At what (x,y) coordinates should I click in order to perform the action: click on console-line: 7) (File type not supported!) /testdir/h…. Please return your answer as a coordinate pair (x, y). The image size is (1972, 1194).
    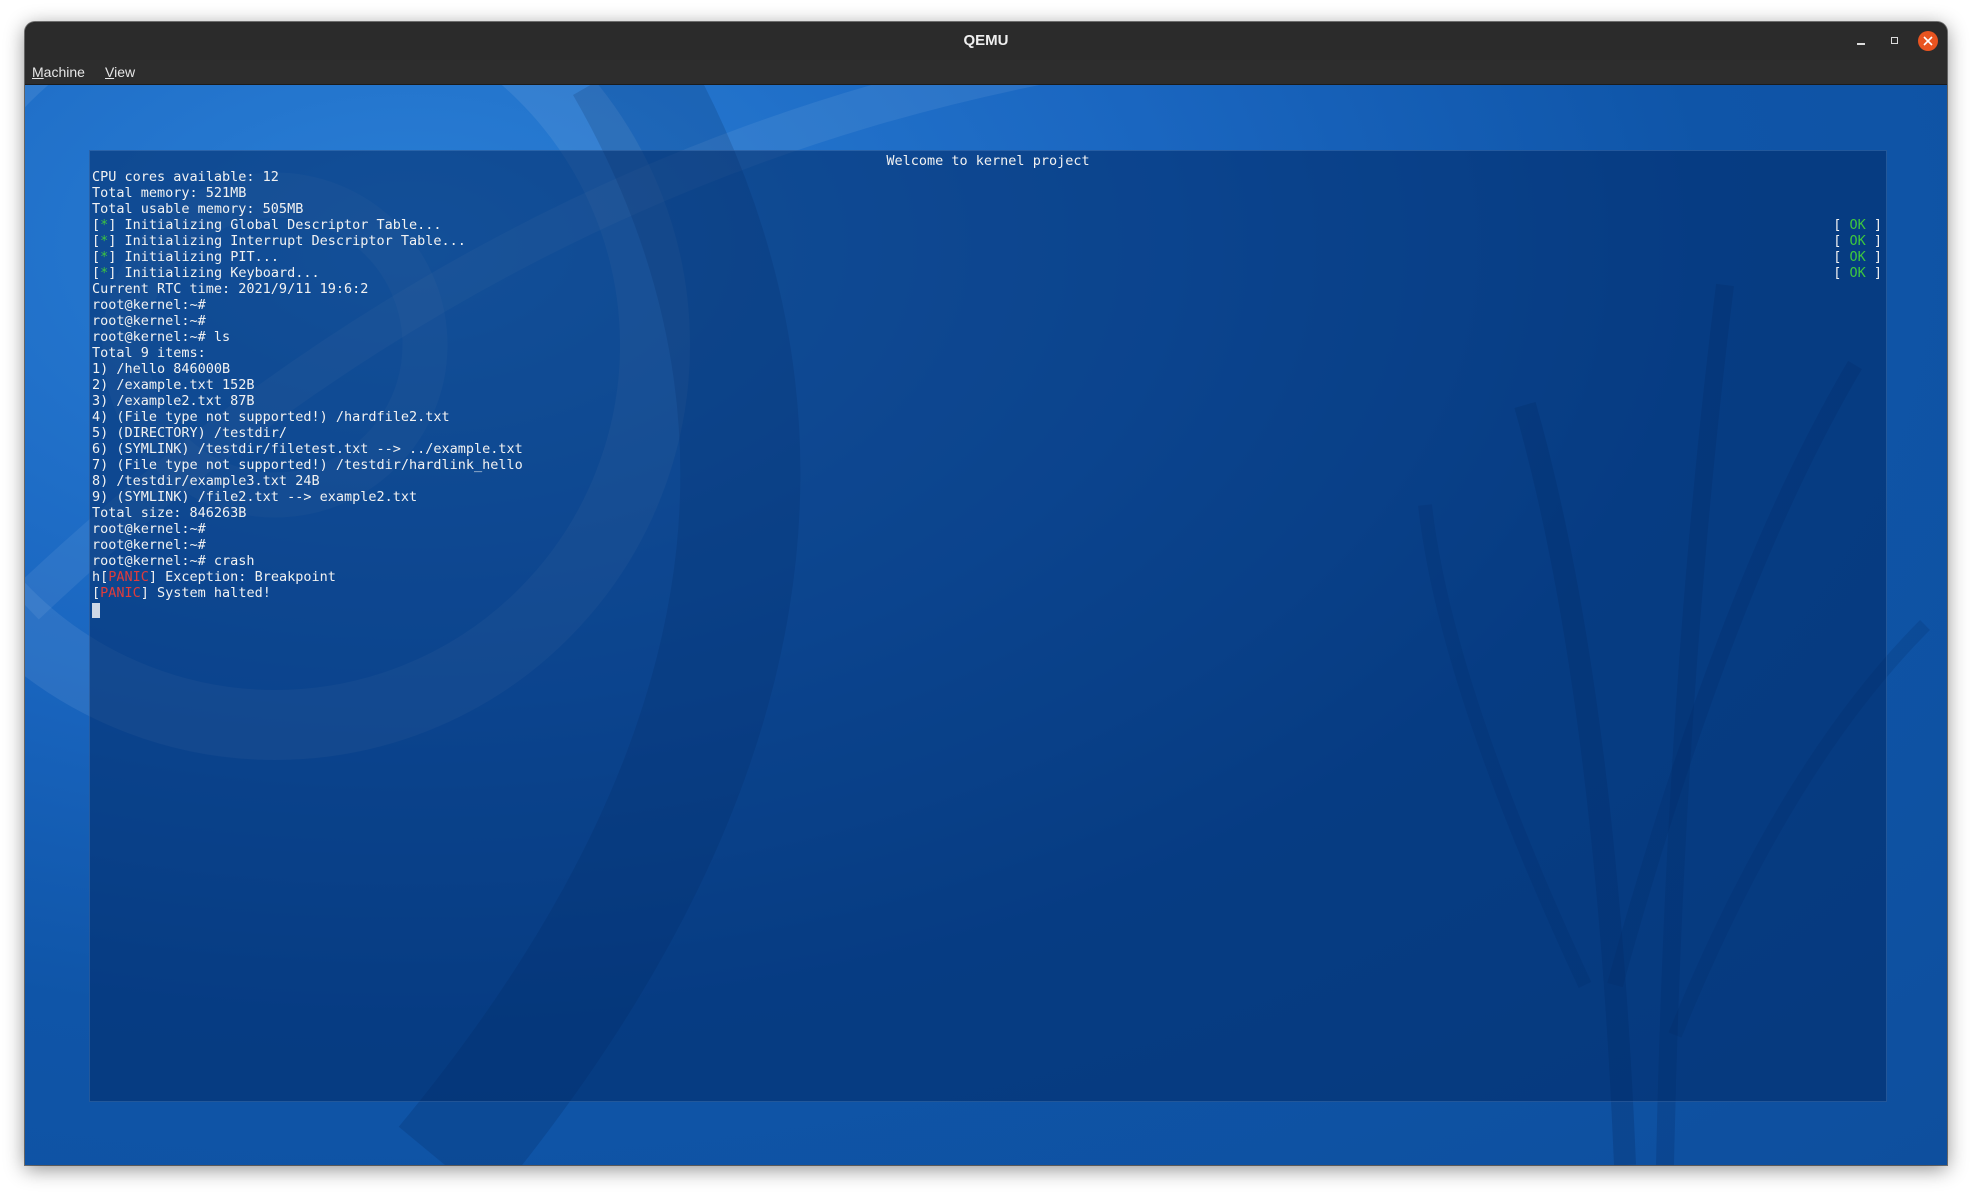
    Looking at the image, I should click on (307, 465).